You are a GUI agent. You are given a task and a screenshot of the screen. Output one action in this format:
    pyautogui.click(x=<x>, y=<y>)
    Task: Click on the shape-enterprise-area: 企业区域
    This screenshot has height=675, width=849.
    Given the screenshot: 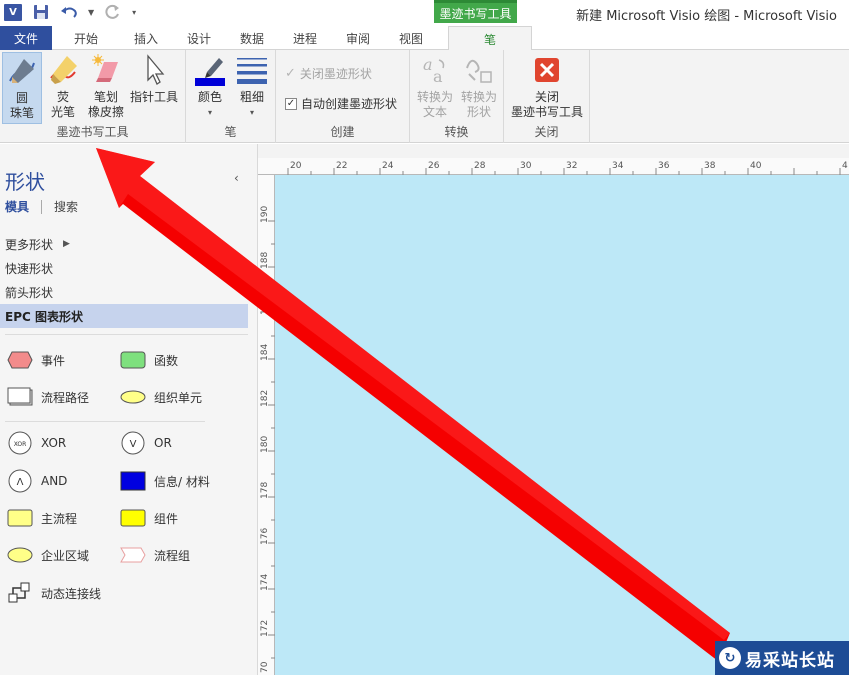 What is the action you would take?
    pyautogui.click(x=48, y=555)
    